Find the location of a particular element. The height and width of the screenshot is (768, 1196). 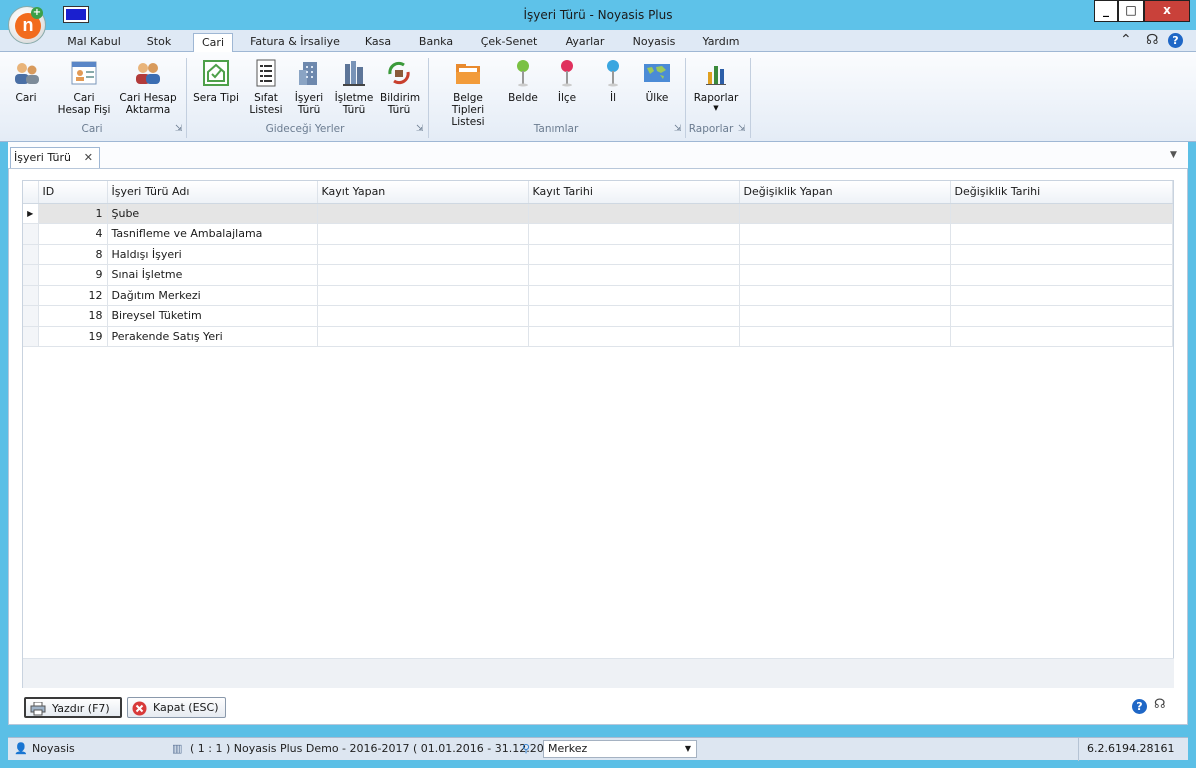

column-header-degisiklik-yapan: Değişiklik Yapan is located at coordinates (845, 192).